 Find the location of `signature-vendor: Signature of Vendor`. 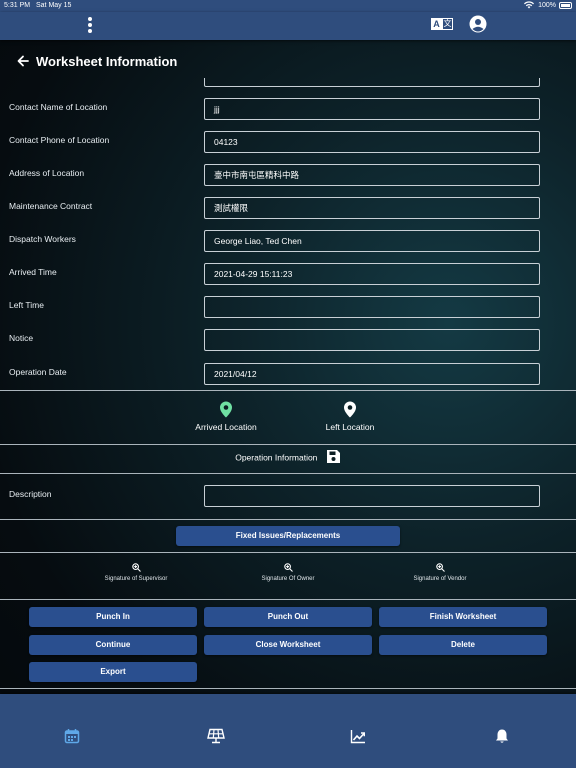

signature-vendor: Signature of Vendor is located at coordinates (440, 572).